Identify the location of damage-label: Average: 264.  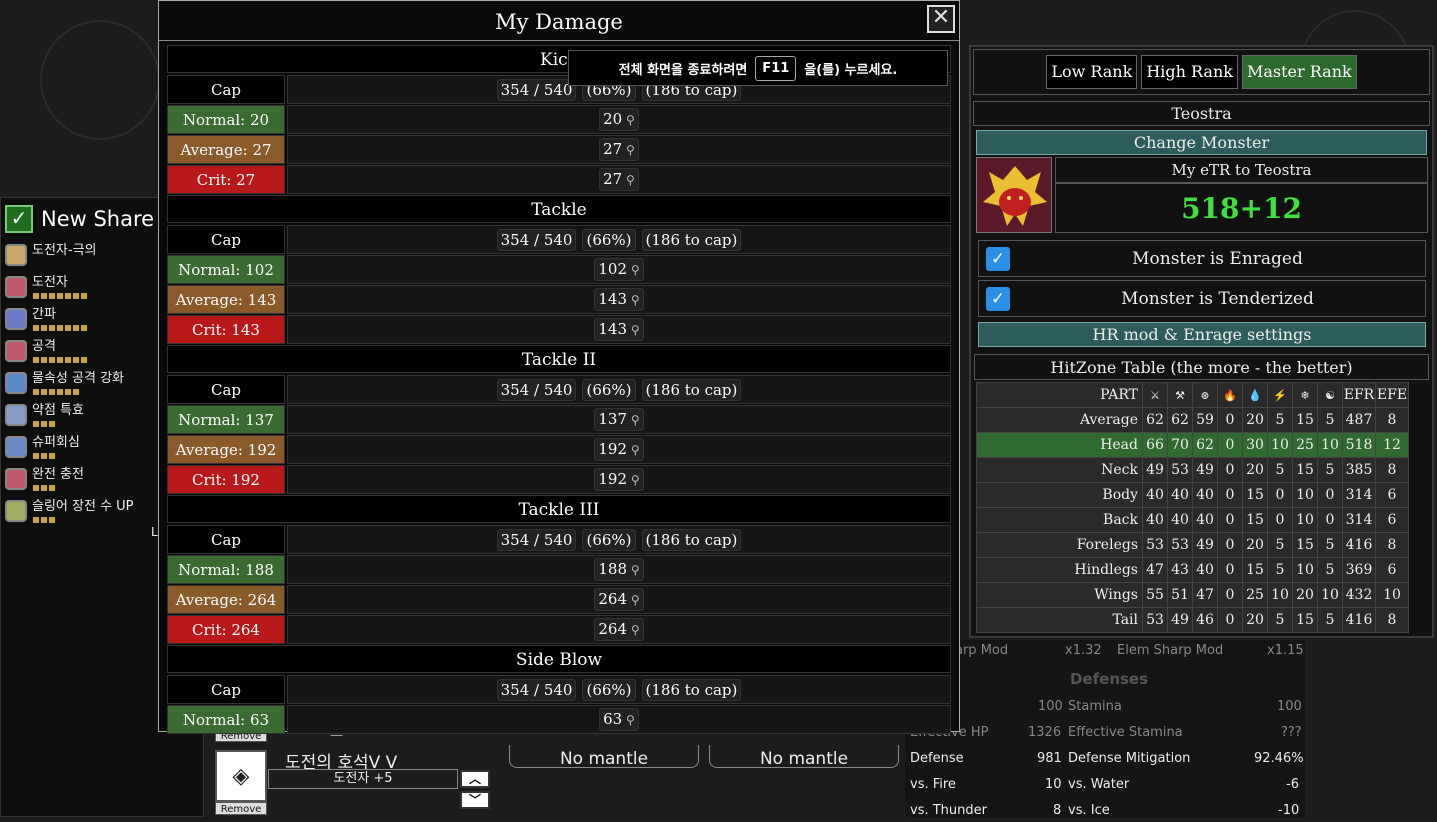
(226, 599).